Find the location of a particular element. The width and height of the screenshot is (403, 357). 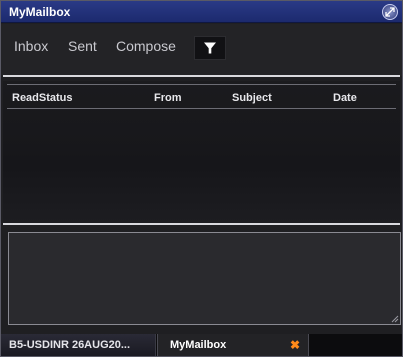

filter-button is located at coordinates (210, 48).